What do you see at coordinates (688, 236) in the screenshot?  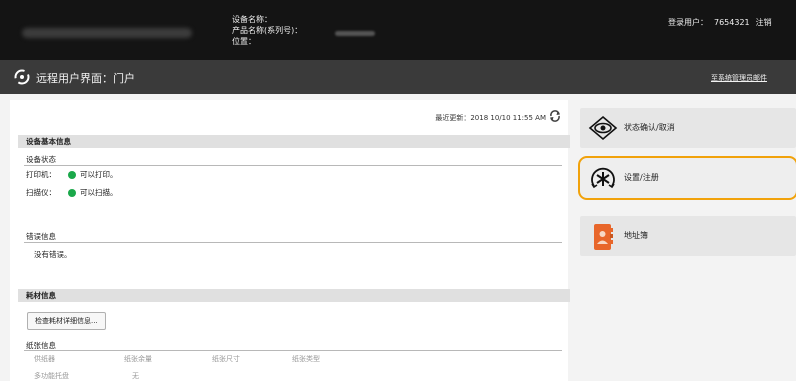 I see `menu-item-address-book: 地址簿` at bounding box center [688, 236].